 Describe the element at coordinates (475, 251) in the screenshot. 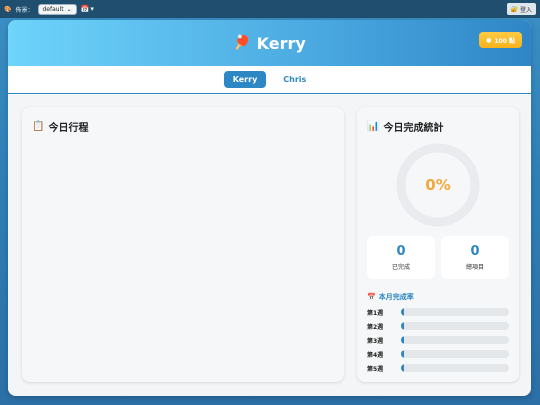

I see `total-count: 0` at that location.